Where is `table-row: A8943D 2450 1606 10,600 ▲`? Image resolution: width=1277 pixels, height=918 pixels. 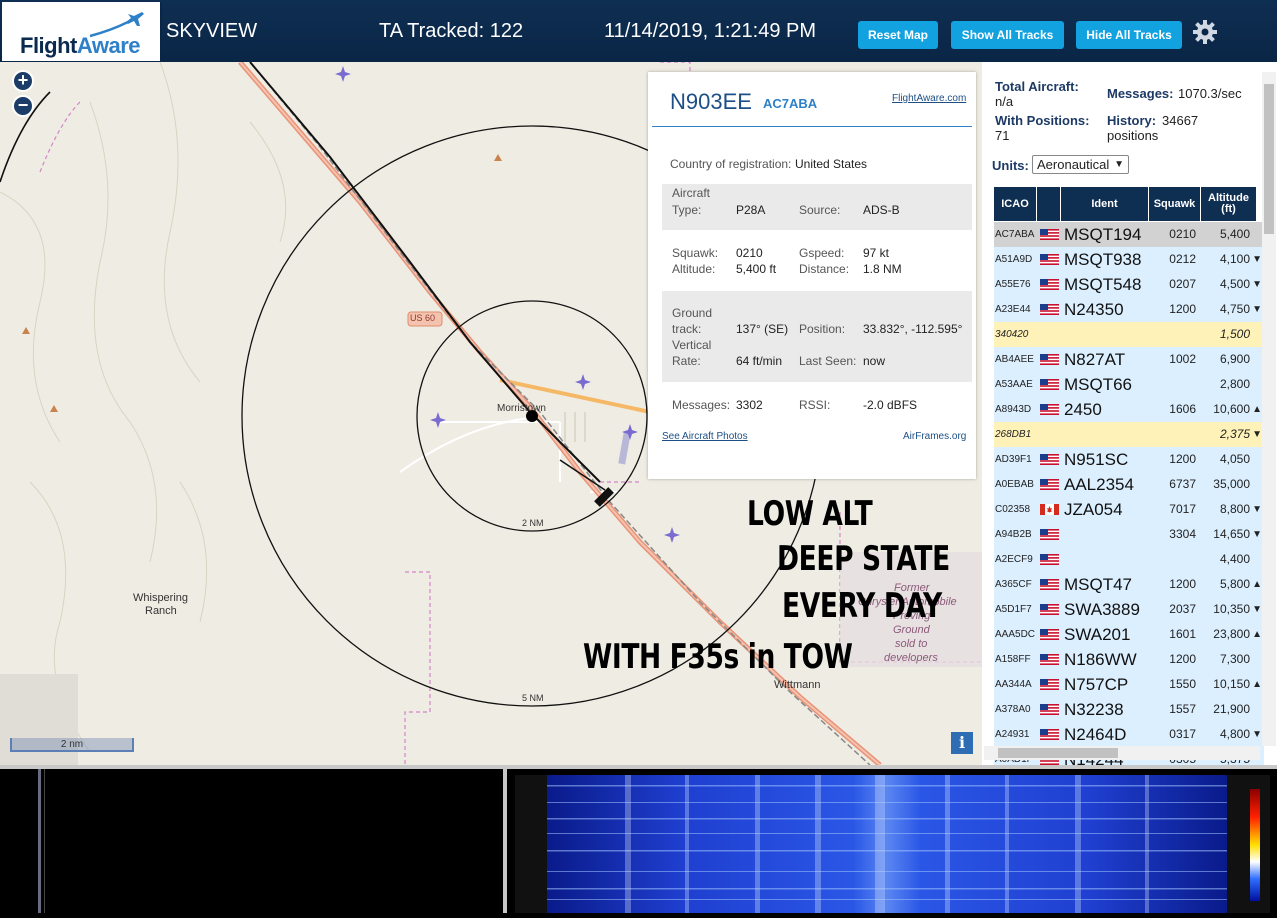 table-row: A8943D 2450 1606 10,600 ▲ is located at coordinates (1129, 409).